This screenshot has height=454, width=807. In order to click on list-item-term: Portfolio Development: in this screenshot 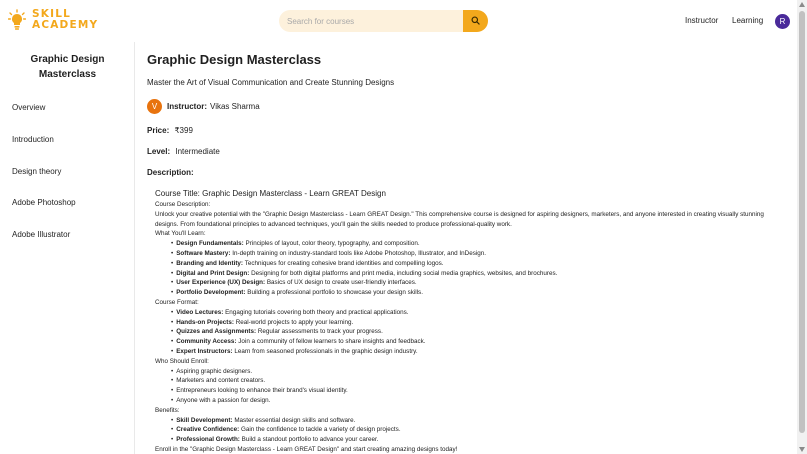, I will do `click(211, 293)`.